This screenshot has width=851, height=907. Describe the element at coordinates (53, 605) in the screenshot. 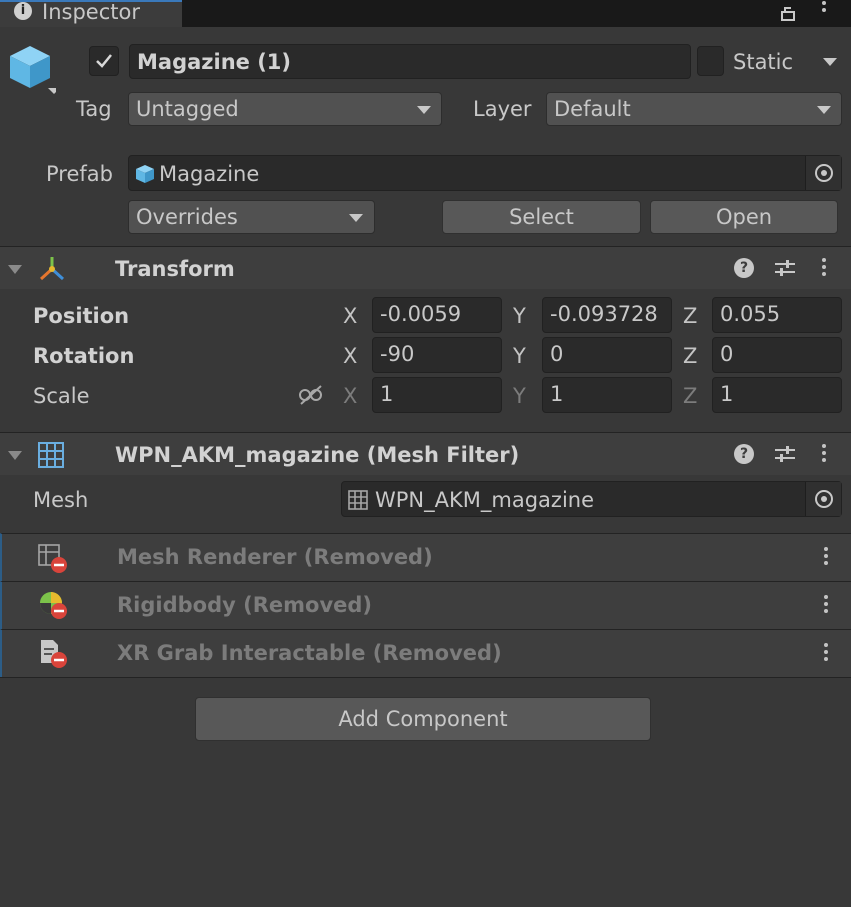

I see `rigidbody-removed-icon` at that location.